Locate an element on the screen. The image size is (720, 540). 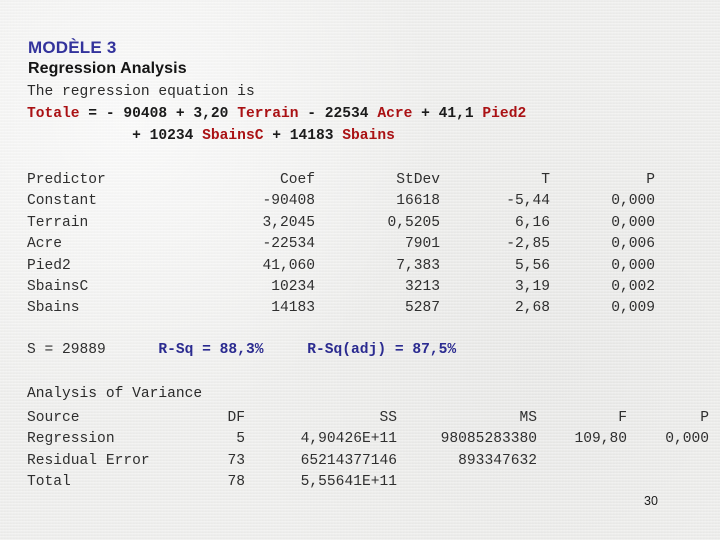
equation-segment-4: Acre is located at coordinates (395, 114).